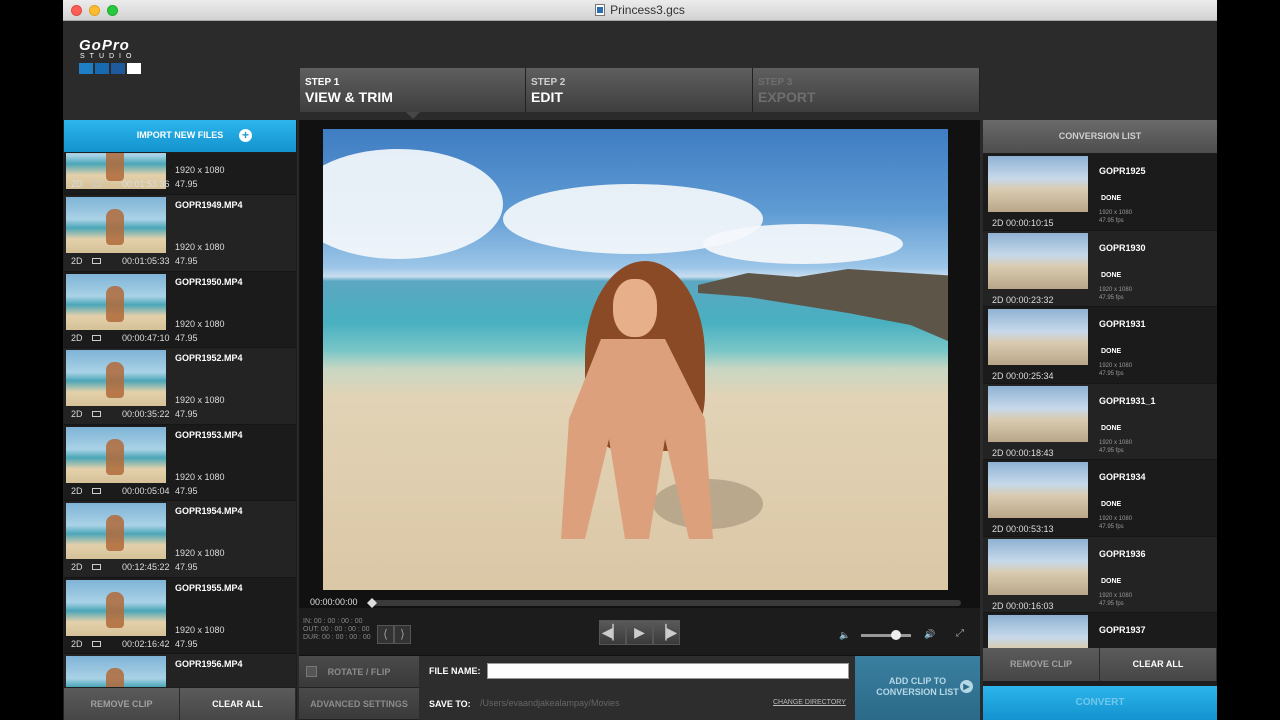 The width and height of the screenshot is (1280, 720). Describe the element at coordinates (180, 670) in the screenshot. I see `file-list-item: GOPR1956.MP4` at that location.